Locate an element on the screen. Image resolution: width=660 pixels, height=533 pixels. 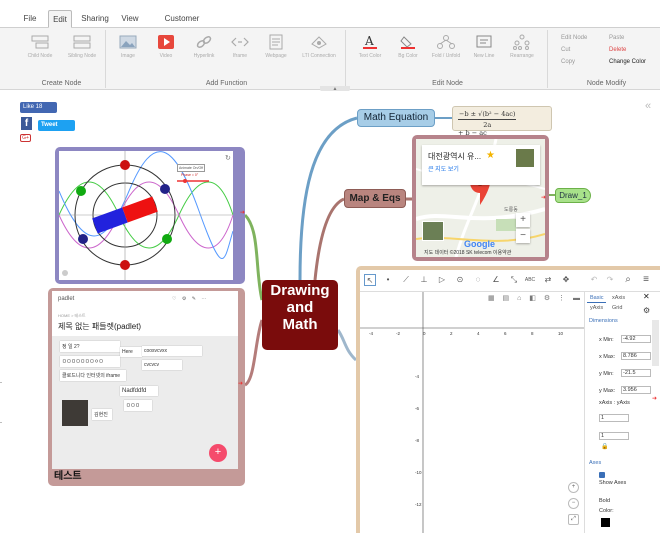
polygon-tool-icon: ▷ is located at coordinates (442, 280).